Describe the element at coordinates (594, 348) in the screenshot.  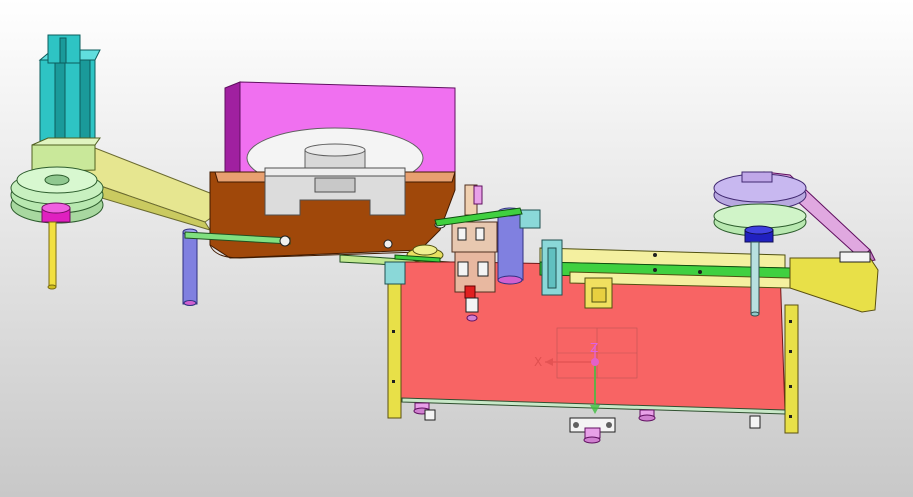
I see `z-axis-label: Z` at that location.